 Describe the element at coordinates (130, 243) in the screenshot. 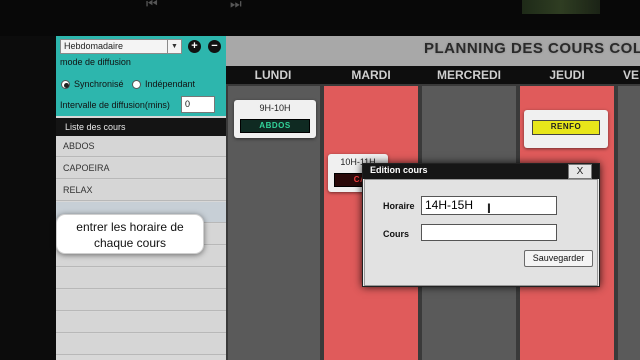

I see `tooltip-line-2: chaque cours` at that location.